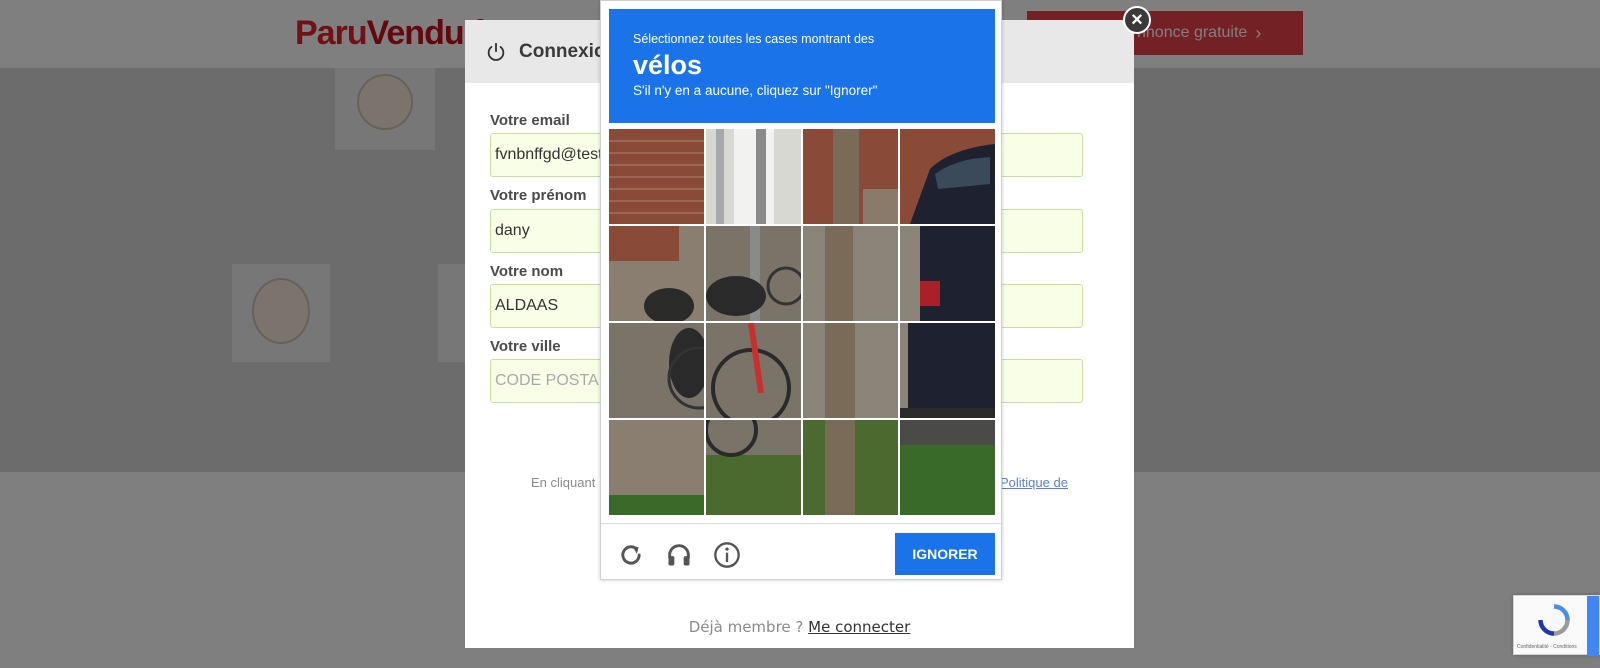  What do you see at coordinates (496, 51) in the screenshot?
I see `power-icon` at bounding box center [496, 51].